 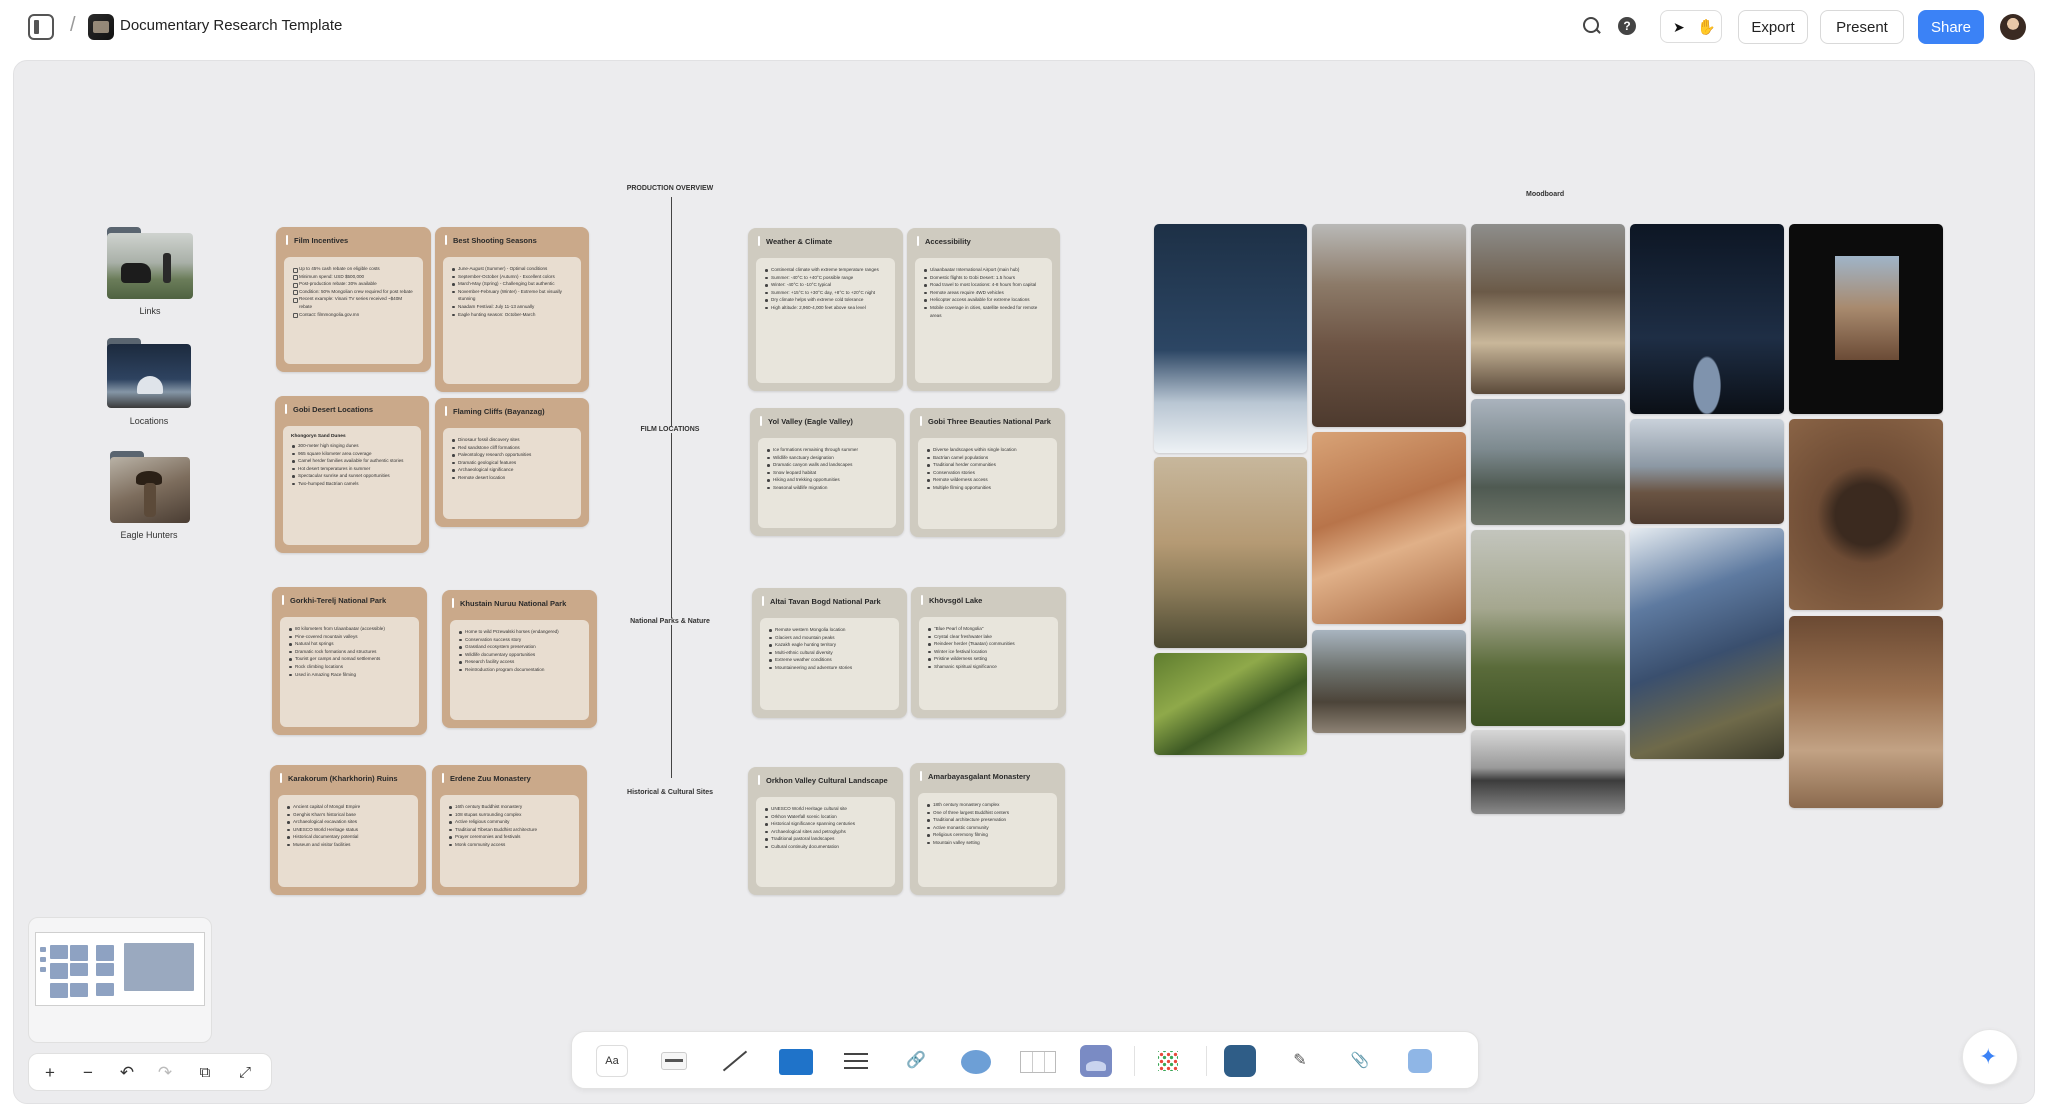 I want to click on redo-icon: ↷, so click(x=165, y=1073).